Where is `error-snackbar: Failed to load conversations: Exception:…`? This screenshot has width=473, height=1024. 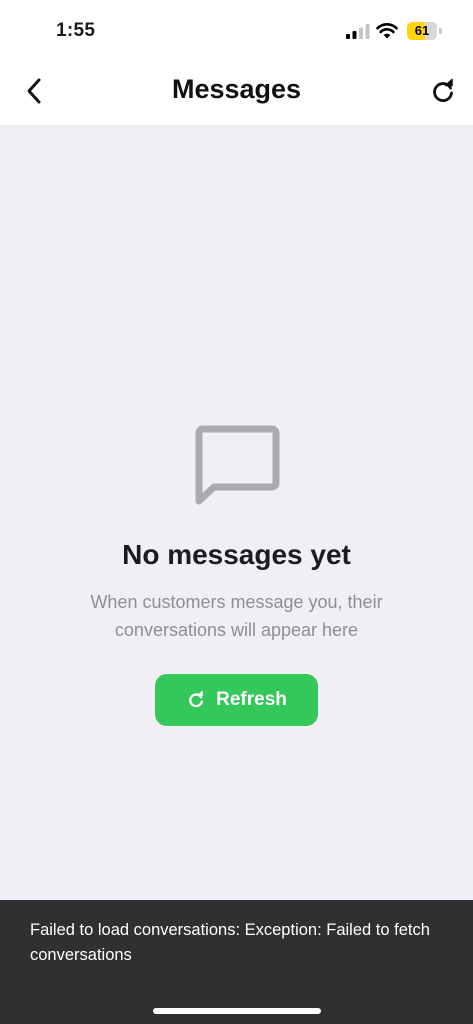
error-snackbar: Failed to load conversations: Exception:… is located at coordinates (236, 962).